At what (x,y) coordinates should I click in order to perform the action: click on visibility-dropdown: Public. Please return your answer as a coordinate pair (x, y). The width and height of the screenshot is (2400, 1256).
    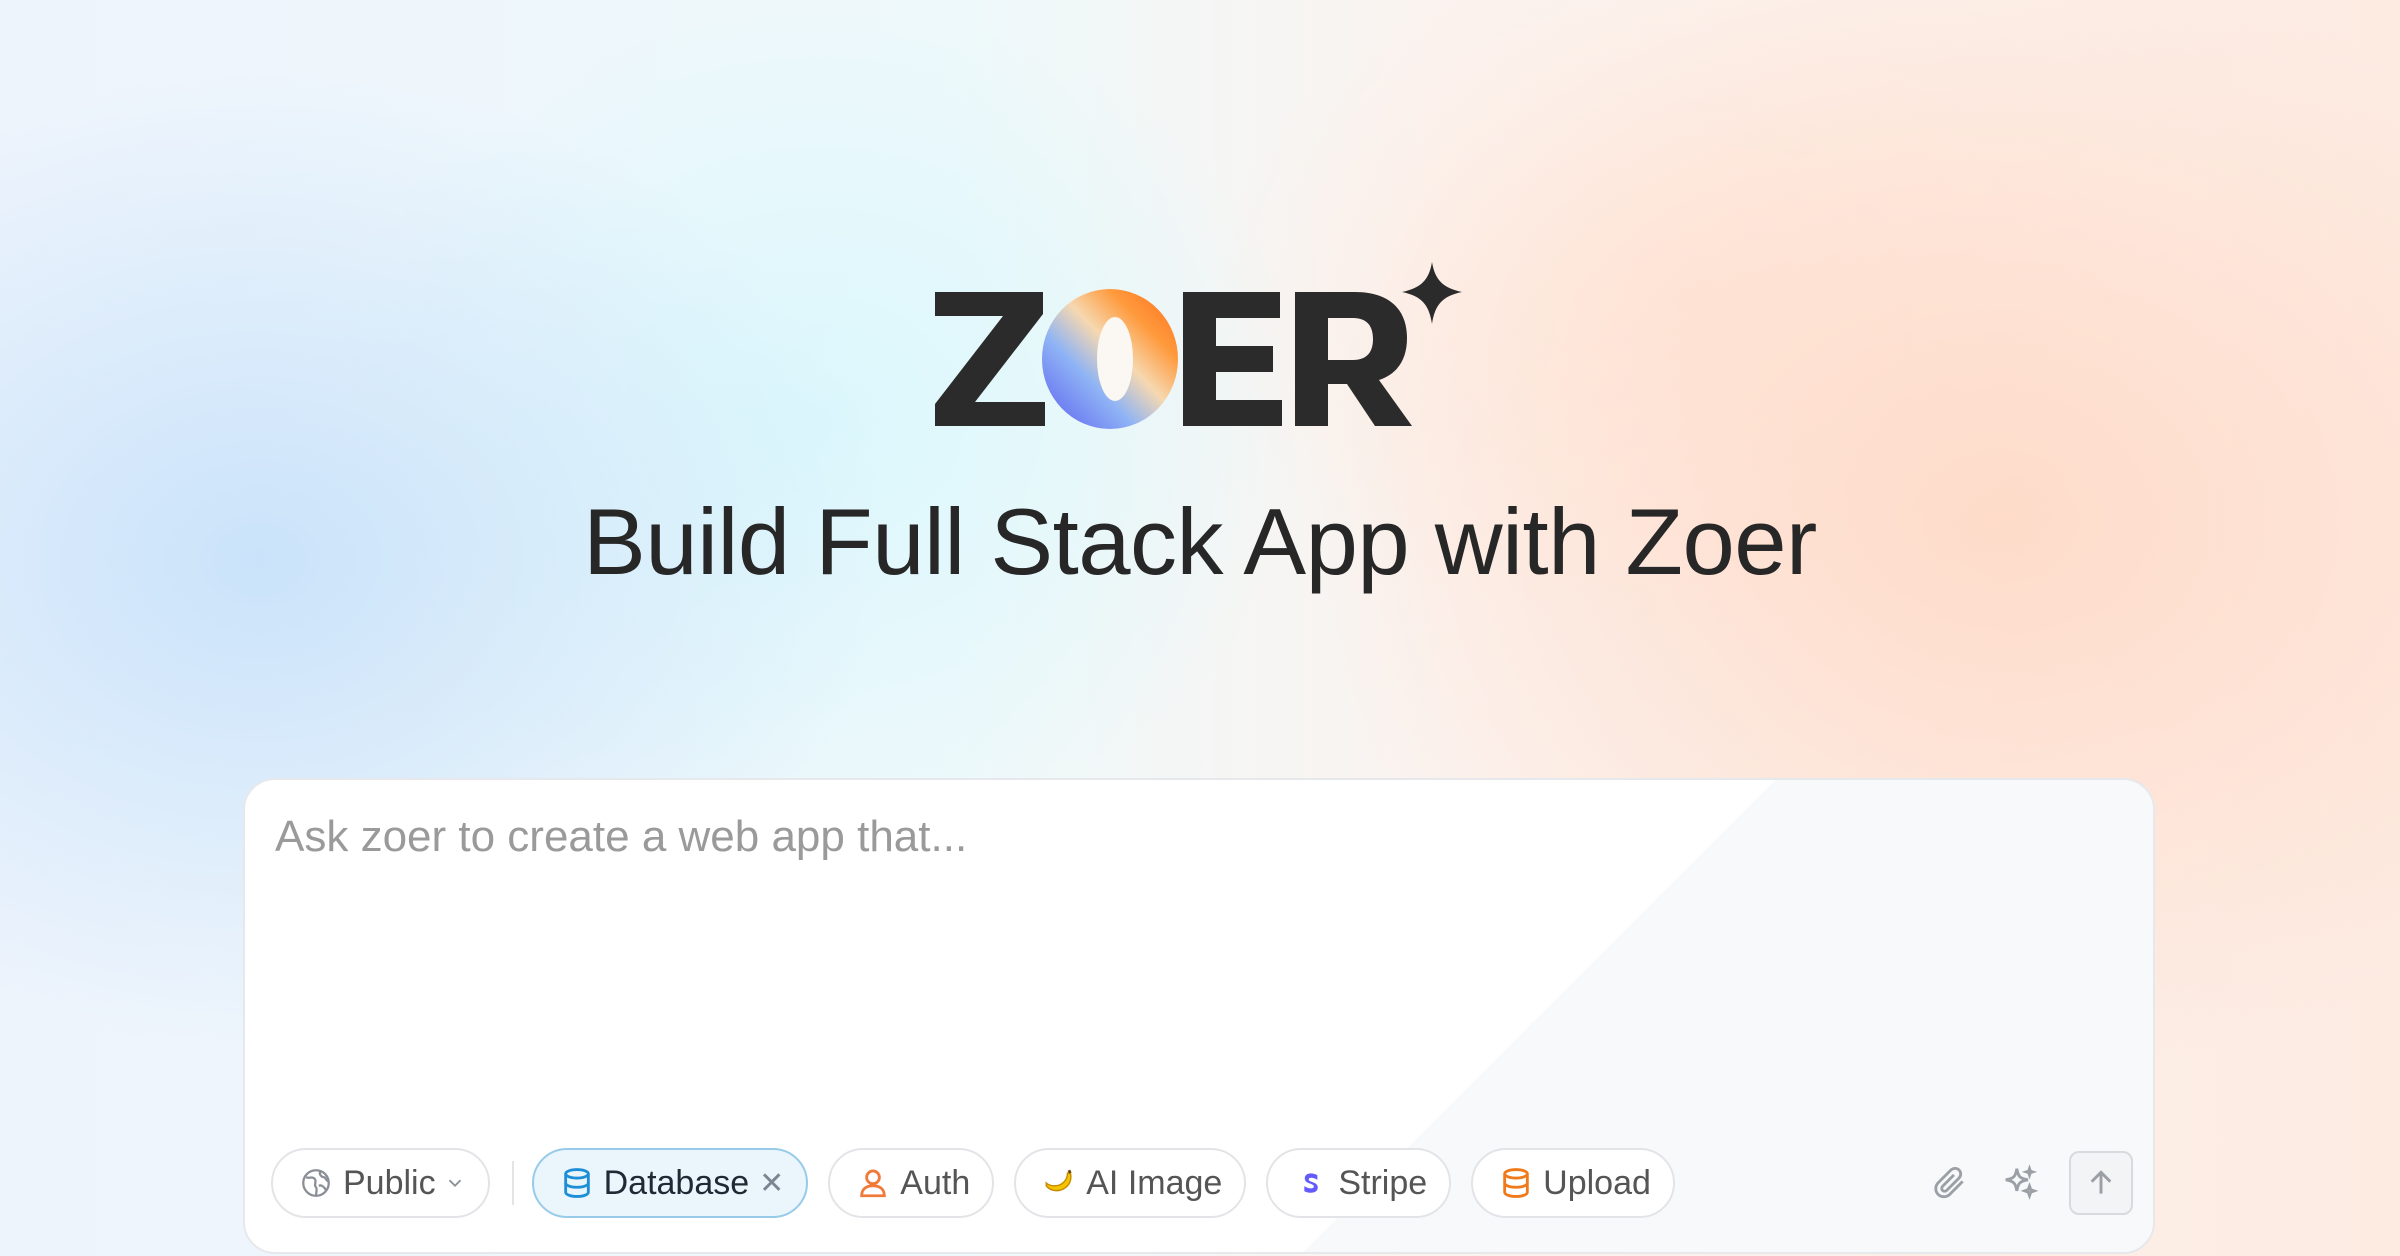
    Looking at the image, I should click on (380, 1183).